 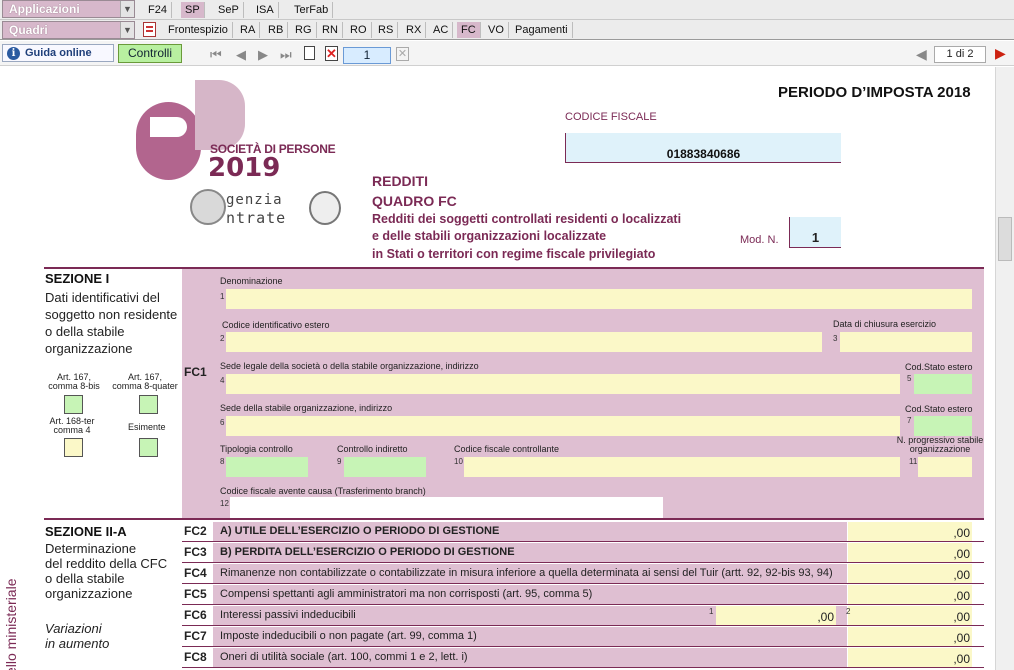 I want to click on tab-sp: SP, so click(x=193, y=10).